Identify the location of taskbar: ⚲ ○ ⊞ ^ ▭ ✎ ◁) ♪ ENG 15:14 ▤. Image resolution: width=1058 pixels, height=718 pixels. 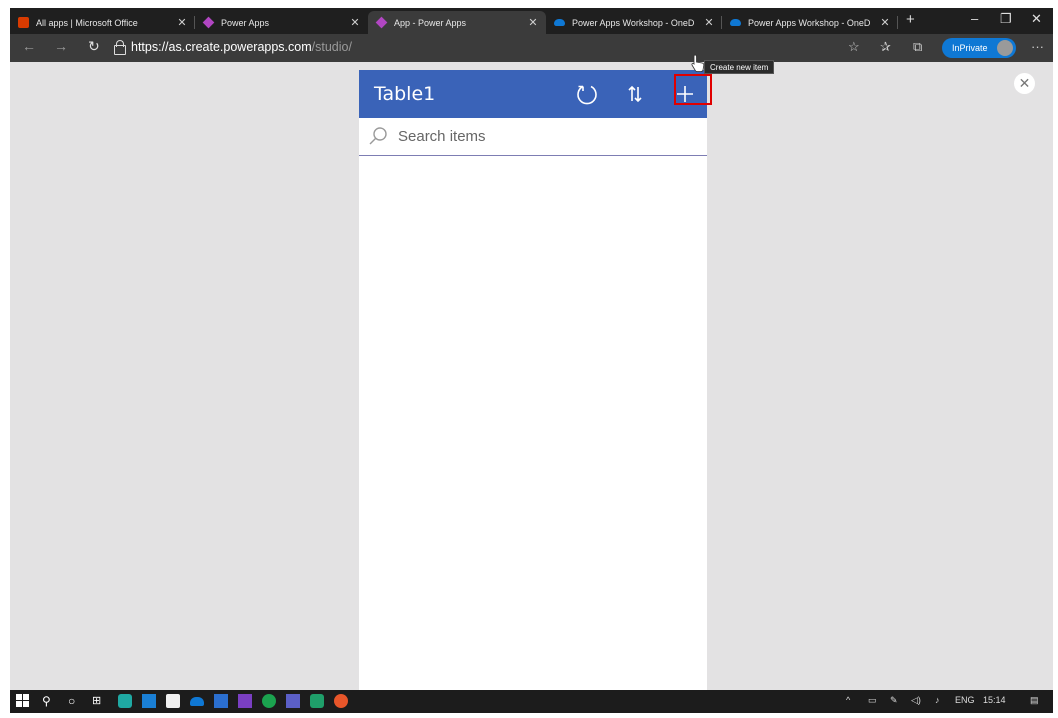
(531, 701).